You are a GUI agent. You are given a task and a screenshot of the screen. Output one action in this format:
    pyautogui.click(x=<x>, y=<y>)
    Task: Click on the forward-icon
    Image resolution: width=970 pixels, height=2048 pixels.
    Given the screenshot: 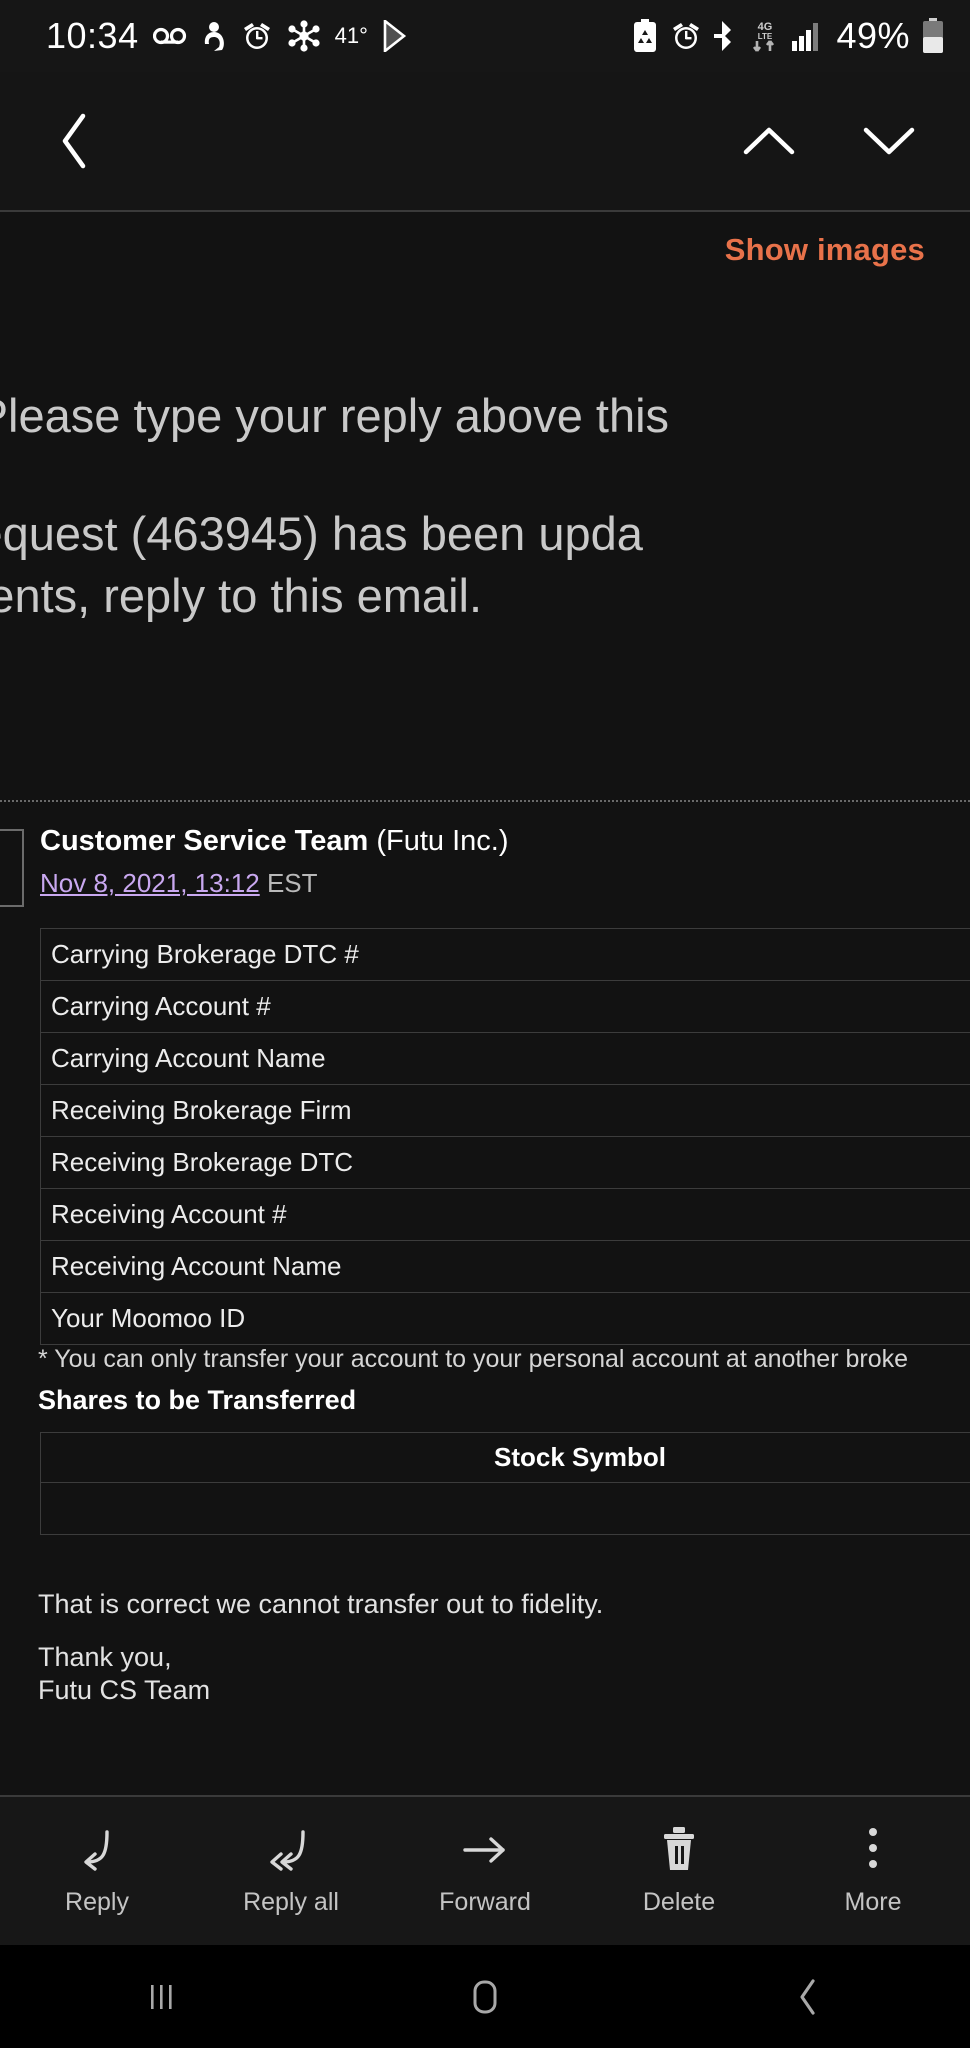 What is the action you would take?
    pyautogui.click(x=485, y=1849)
    